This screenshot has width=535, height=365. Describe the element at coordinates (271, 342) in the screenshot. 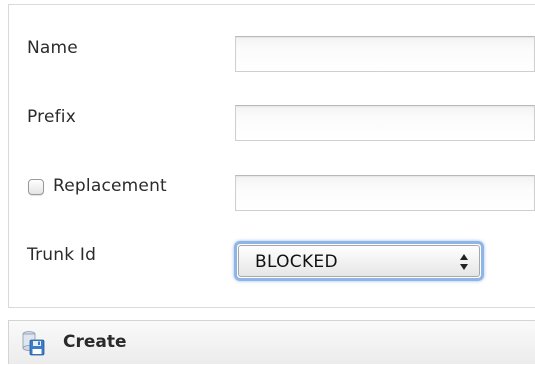

I see `action-bar: Create` at that location.